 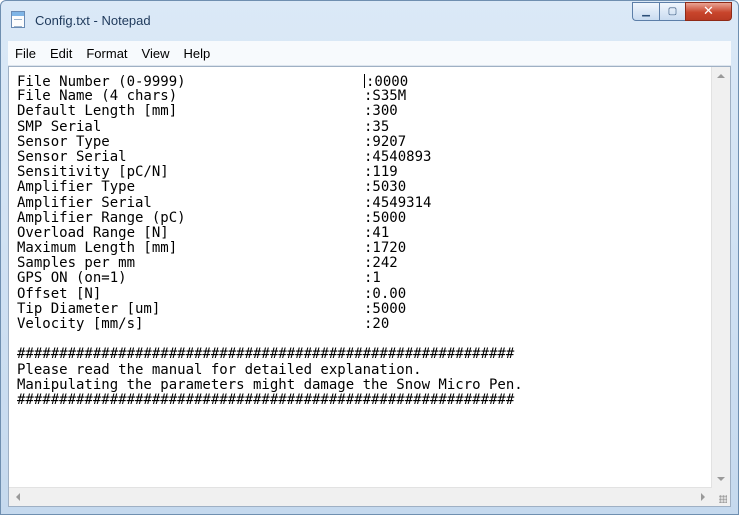 What do you see at coordinates (362, 126) in the screenshot?
I see `config-line: SMP Serial :35` at bounding box center [362, 126].